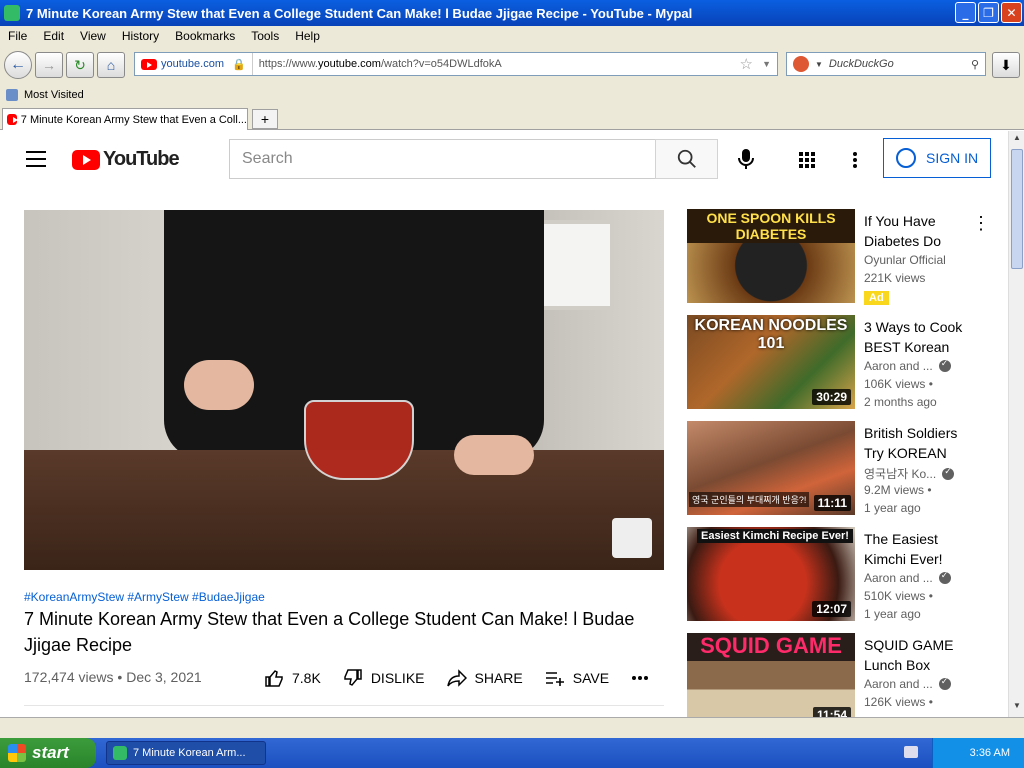 Image resolution: width=1024 pixels, height=768 pixels. I want to click on windows-logo-icon, so click(17, 753).